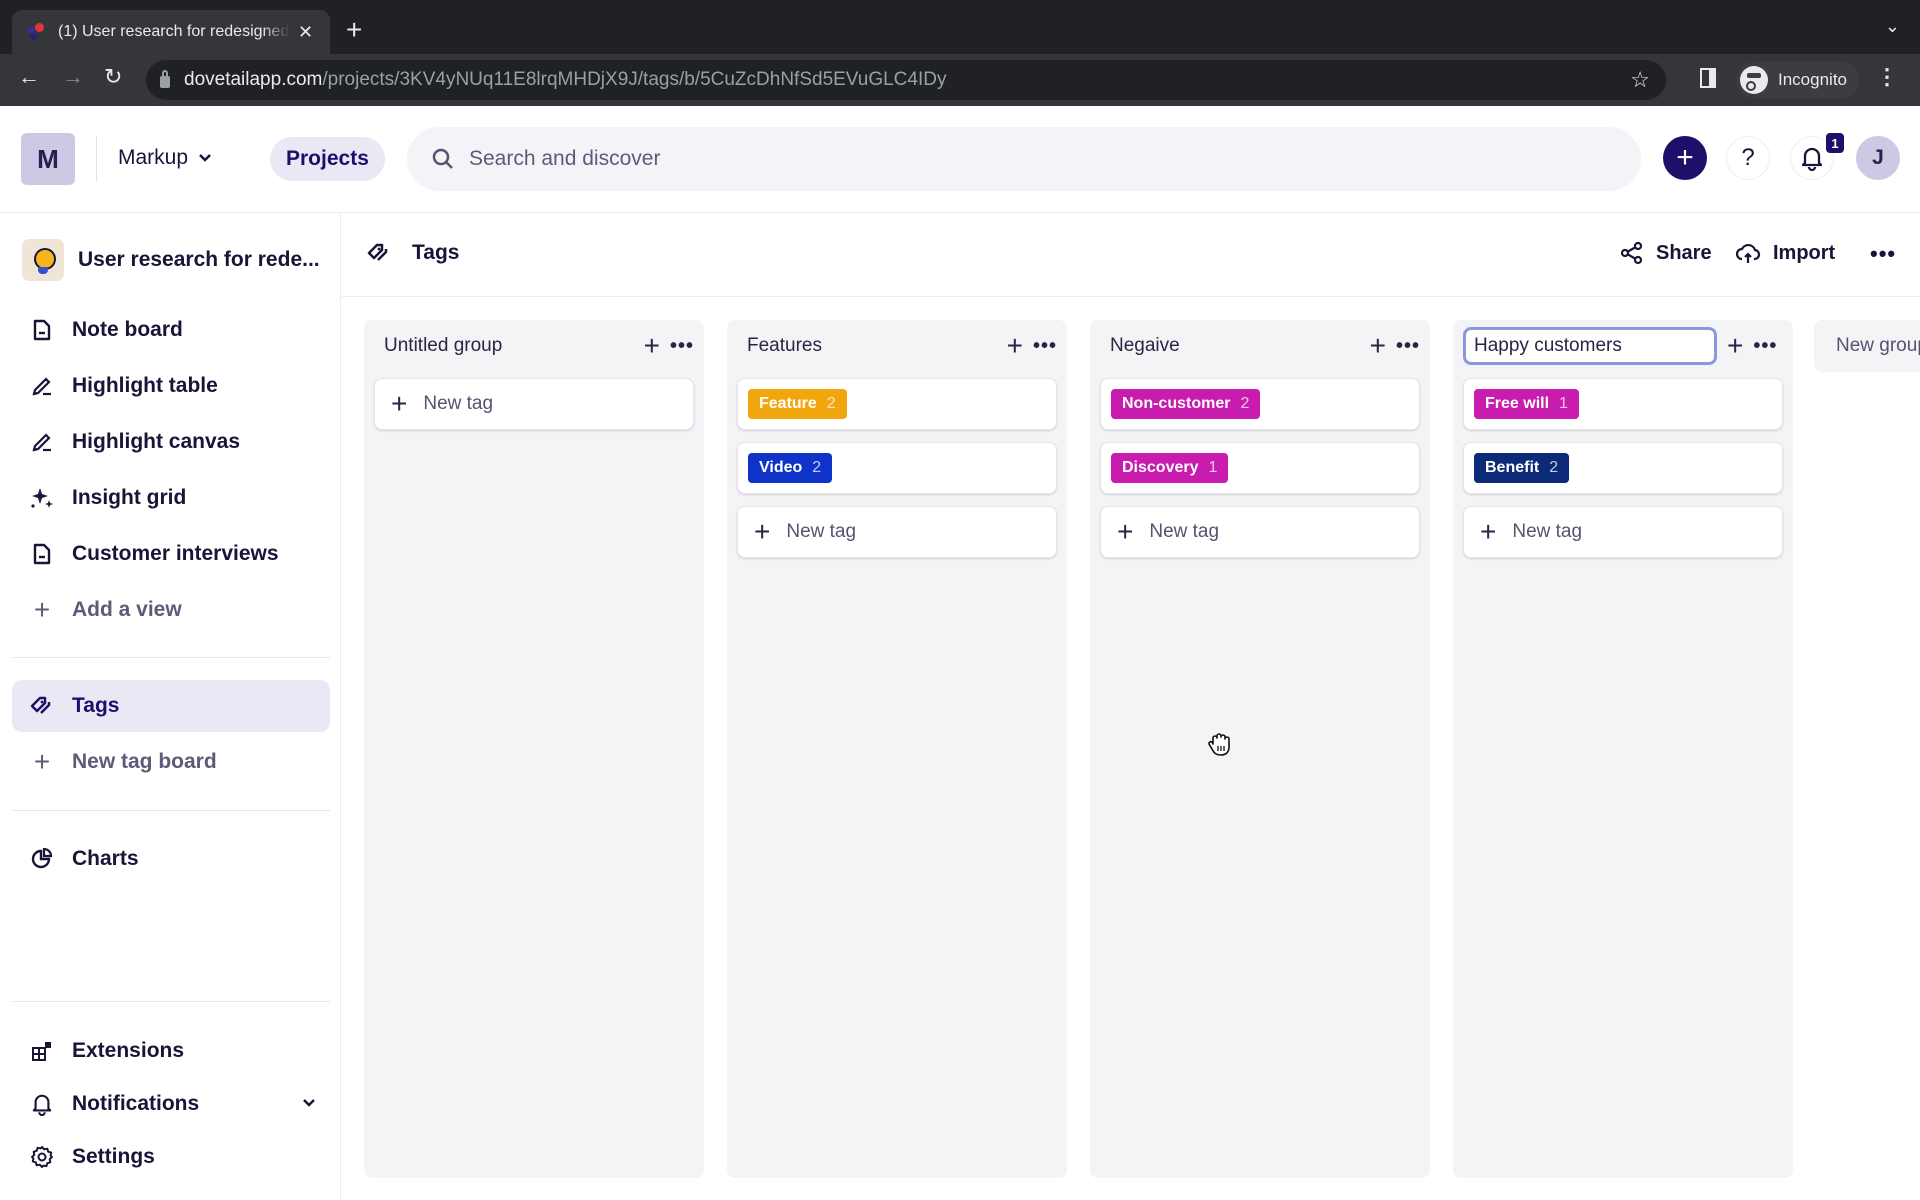 This screenshot has width=1920, height=1200. What do you see at coordinates (1230, 346) in the screenshot?
I see `group-name: Negaive` at bounding box center [1230, 346].